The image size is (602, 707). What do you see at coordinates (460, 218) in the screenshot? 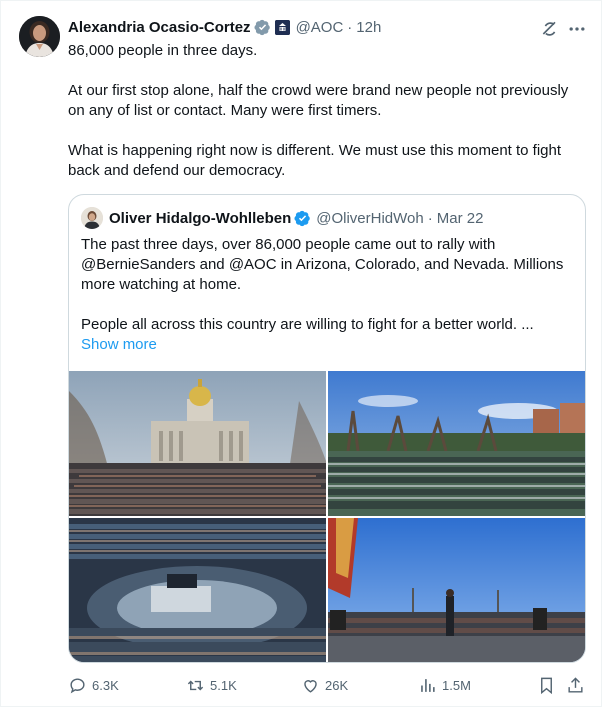
I see `quoted-post-date: Mar 22` at bounding box center [460, 218].